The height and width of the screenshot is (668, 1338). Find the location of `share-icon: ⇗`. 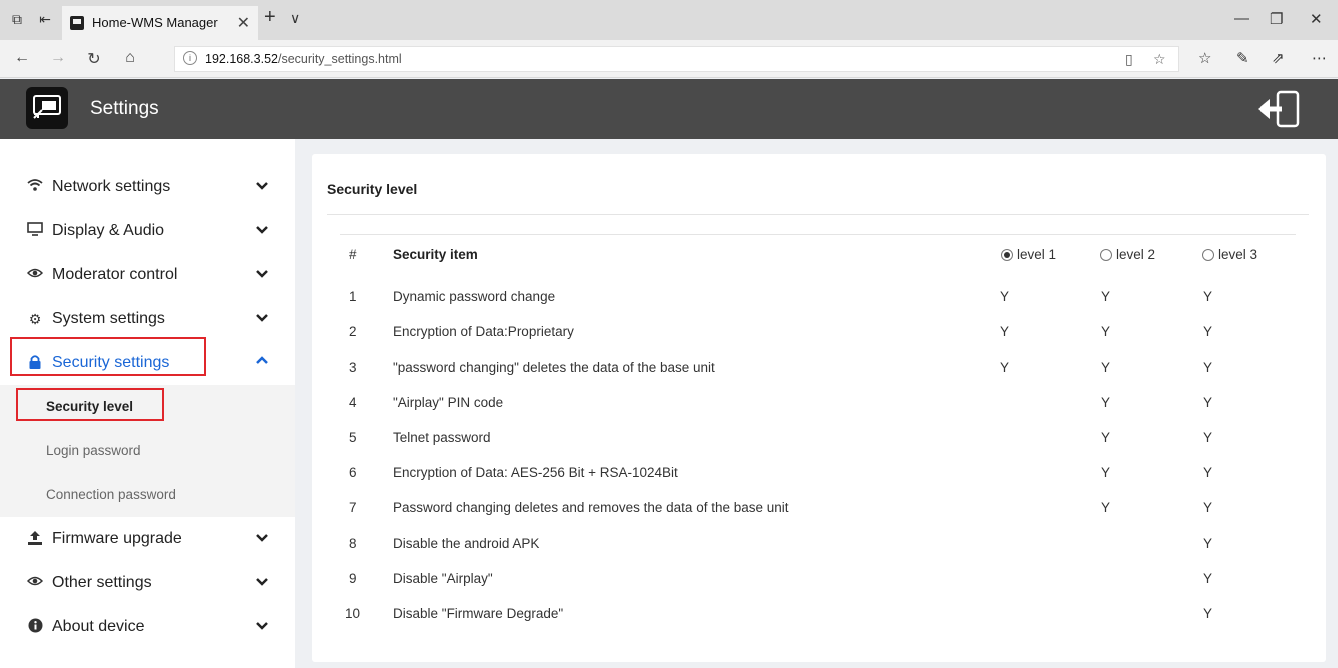

share-icon: ⇗ is located at coordinates (1278, 58).